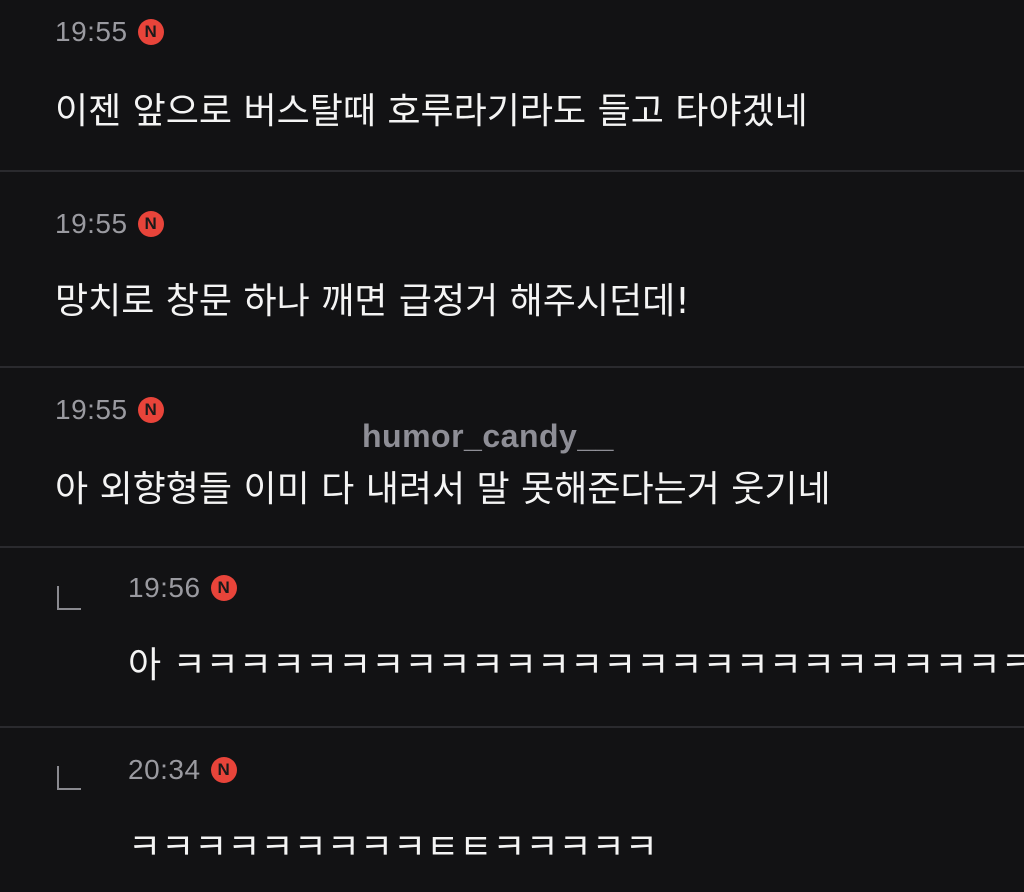 The height and width of the screenshot is (892, 1024). I want to click on comment-text: 아 ㅋㅋㅋㅋㅋㅋㅋㅋㅋㅋㅋㅋㅋㅋㅋㅋㅋㅋㅋㅋㅋㅋㅋㅋㅋㅋㅋ, so click(576, 665).